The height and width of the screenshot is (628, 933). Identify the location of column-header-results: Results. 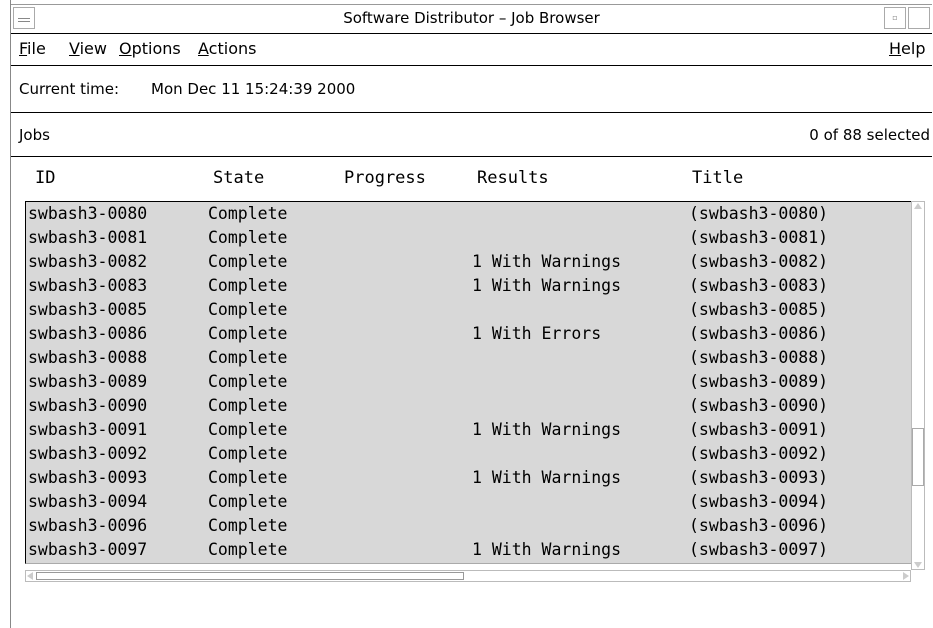
(513, 178).